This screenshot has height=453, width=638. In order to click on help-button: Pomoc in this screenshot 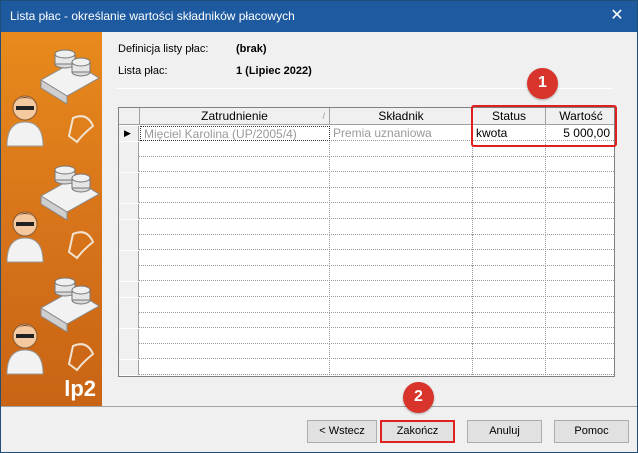, I will do `click(591, 431)`.